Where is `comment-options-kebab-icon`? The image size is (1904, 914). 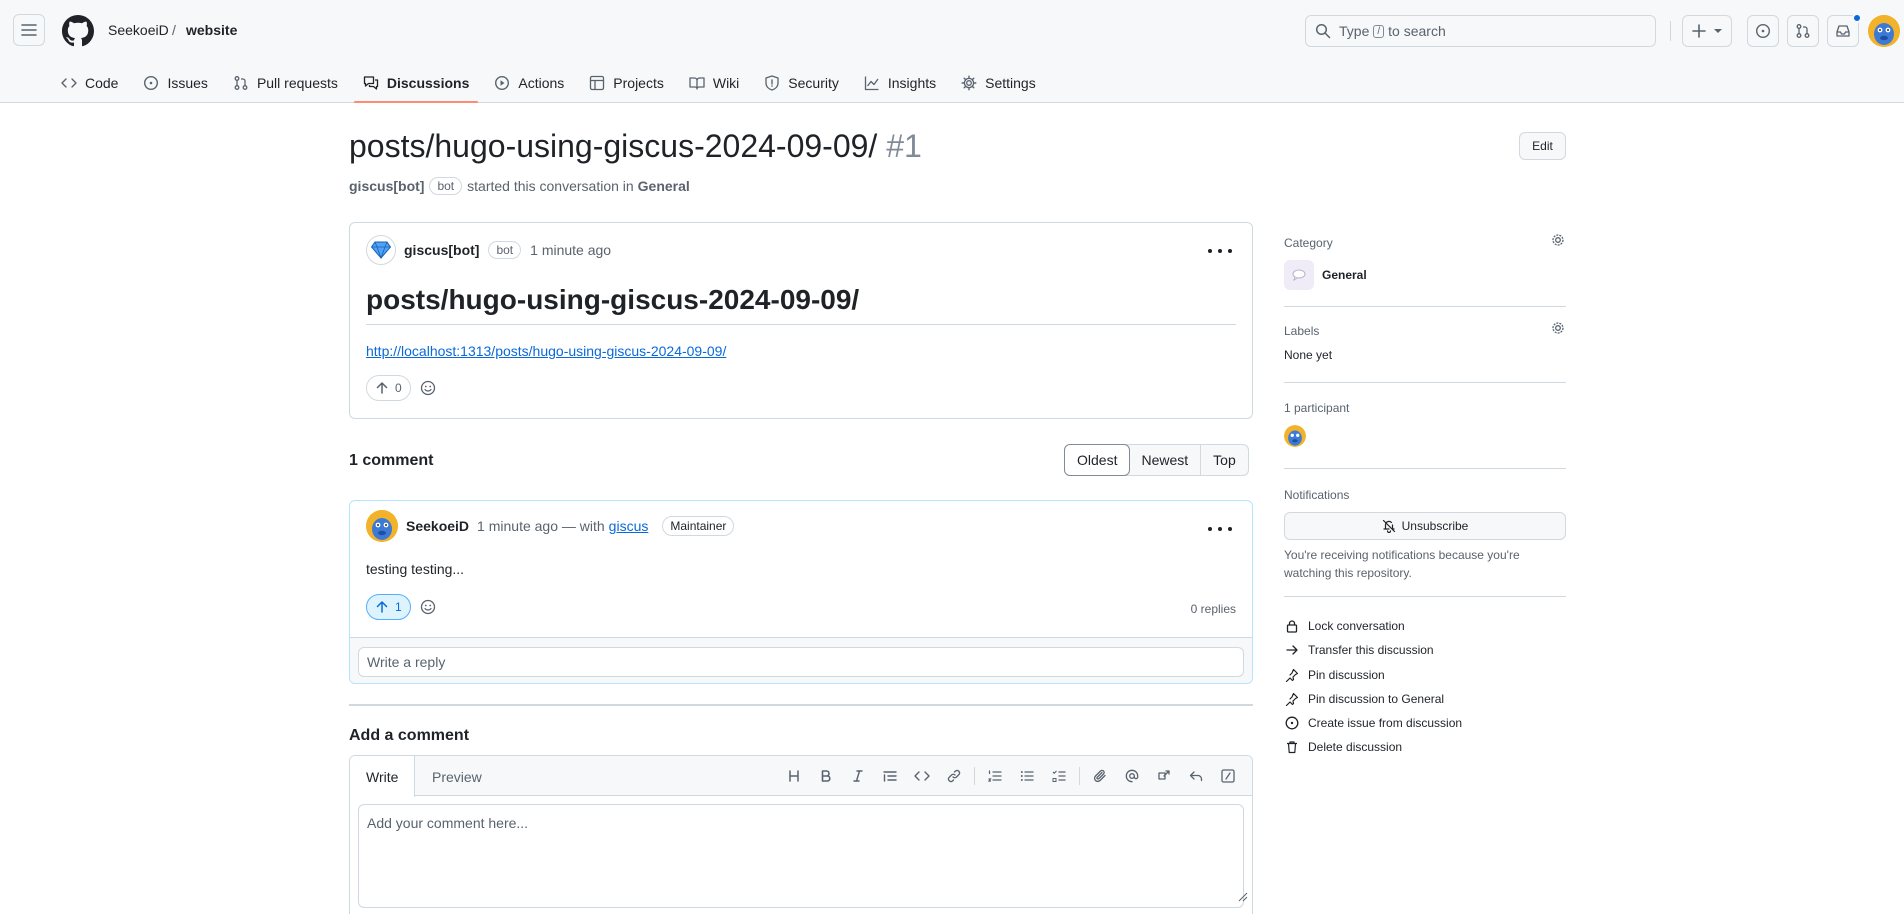 comment-options-kebab-icon is located at coordinates (1220, 529).